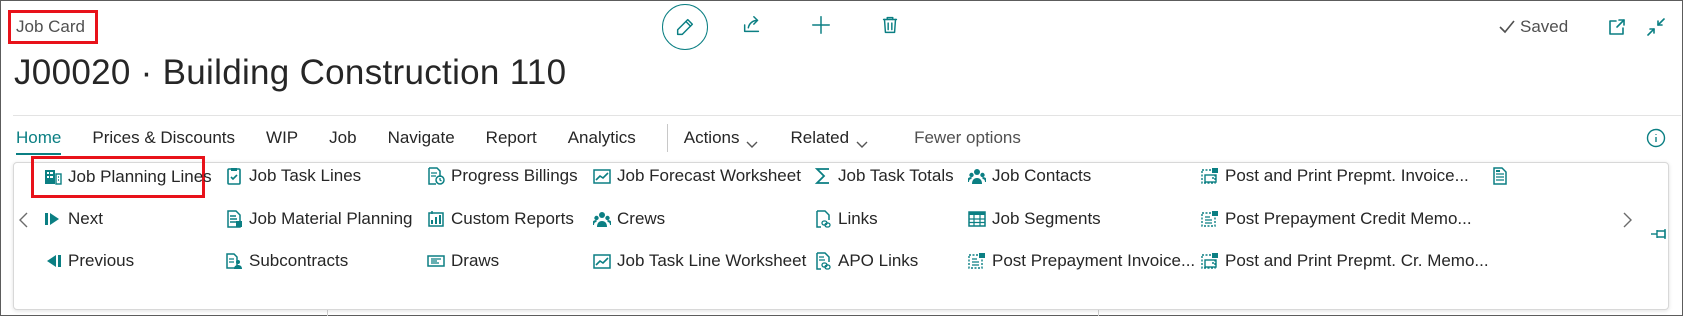 This screenshot has width=1683, height=316. Describe the element at coordinates (53, 261) in the screenshot. I see `previous-icon` at that location.